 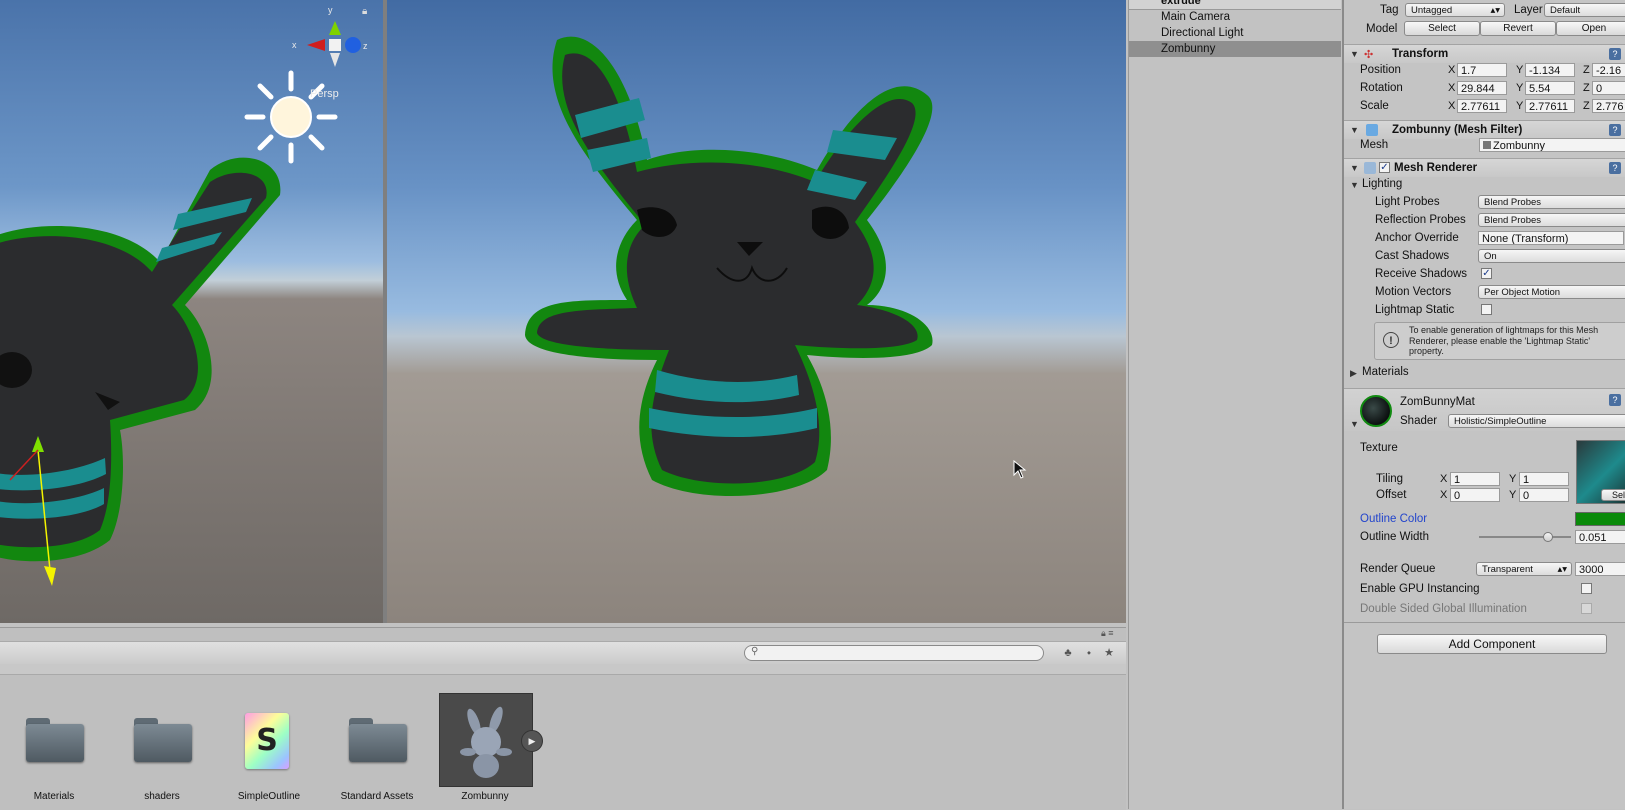 What do you see at coordinates (1443, 609) in the screenshot?
I see `double-sided-gi-label: Double Sided Global Illumination` at bounding box center [1443, 609].